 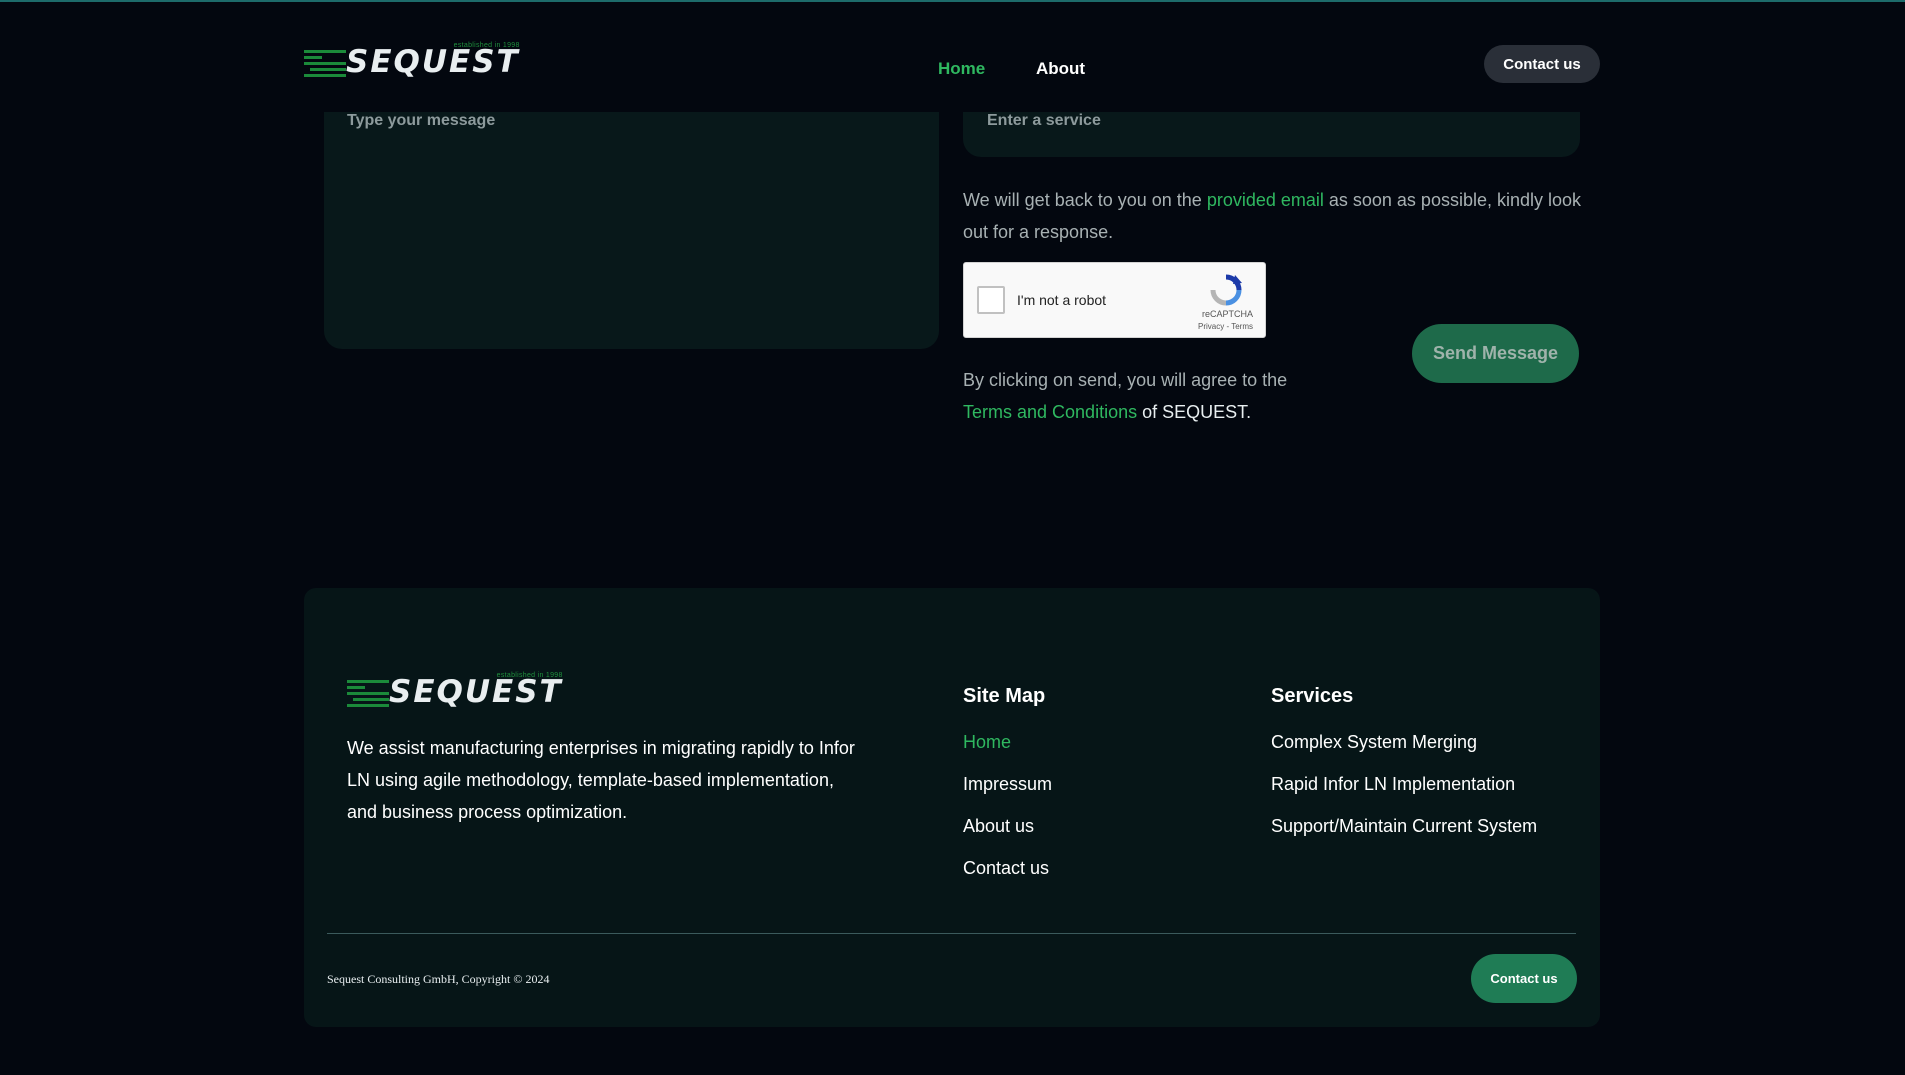 I want to click on footer-contact-button: Contact us, so click(x=1524, y=978).